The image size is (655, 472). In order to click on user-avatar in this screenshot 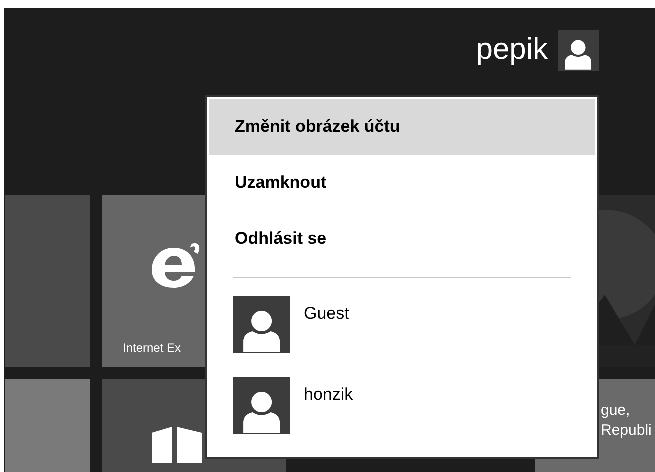, I will do `click(578, 50)`.